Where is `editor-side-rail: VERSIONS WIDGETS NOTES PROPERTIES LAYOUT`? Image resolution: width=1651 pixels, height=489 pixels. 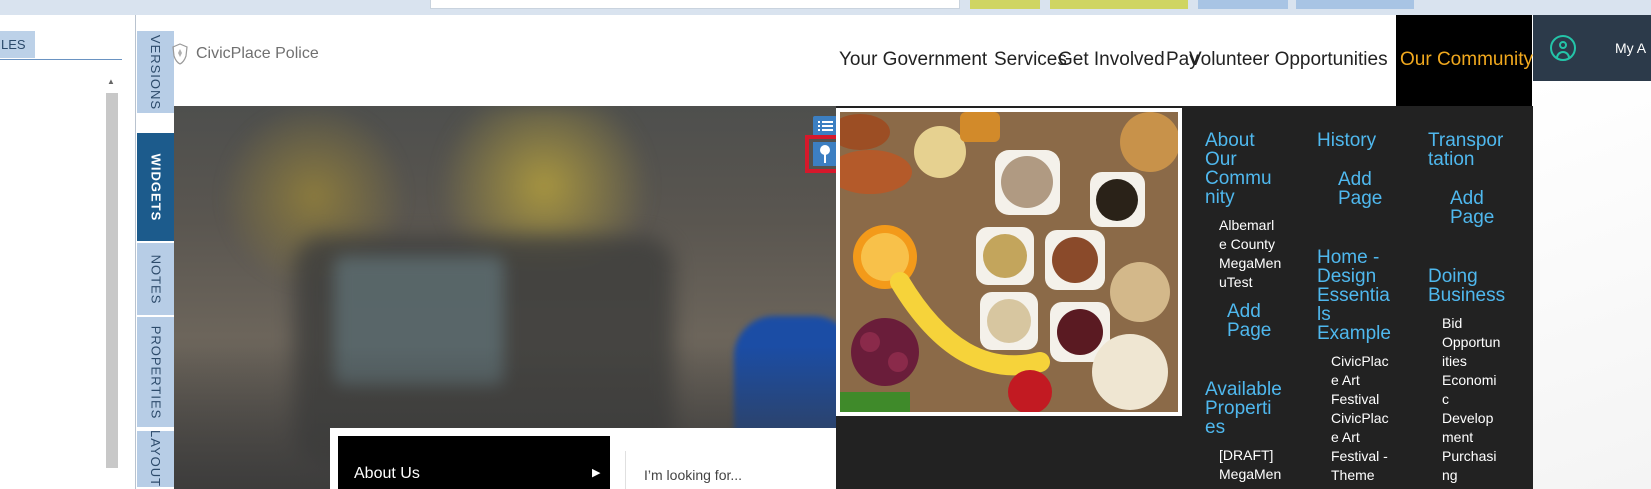 editor-side-rail: VERSIONS WIDGETS NOTES PROPERTIES LAYOUT is located at coordinates (155, 252).